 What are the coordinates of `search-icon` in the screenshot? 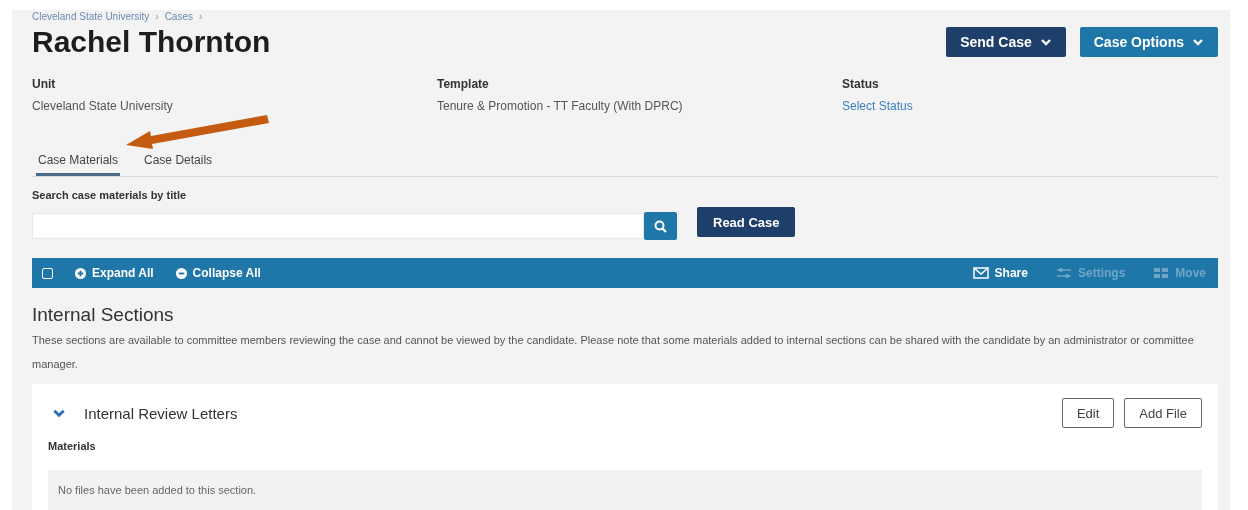 It's located at (660, 226).